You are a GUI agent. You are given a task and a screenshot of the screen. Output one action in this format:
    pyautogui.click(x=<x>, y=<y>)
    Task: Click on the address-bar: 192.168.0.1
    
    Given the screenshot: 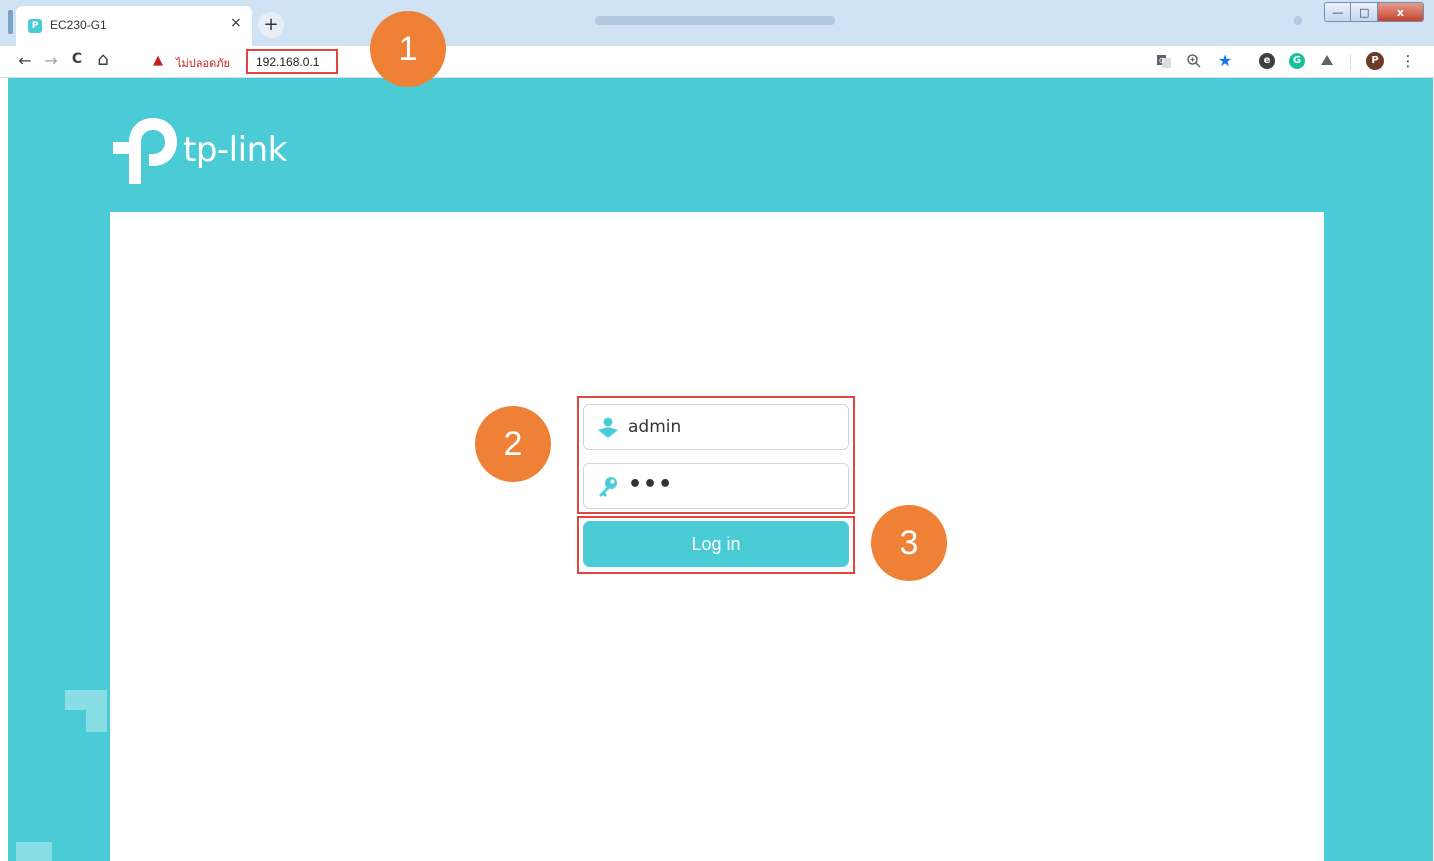 What is the action you would take?
    pyautogui.click(x=292, y=61)
    